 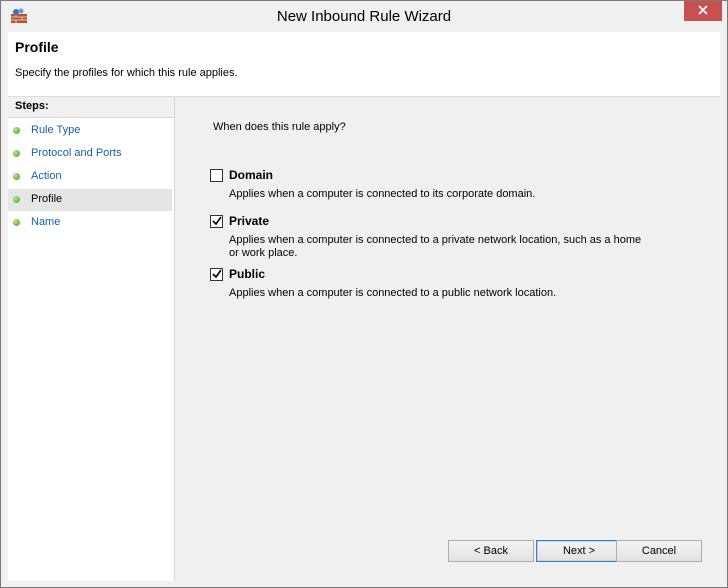 What do you see at coordinates (579, 551) in the screenshot?
I see `next-button: Next >` at bounding box center [579, 551].